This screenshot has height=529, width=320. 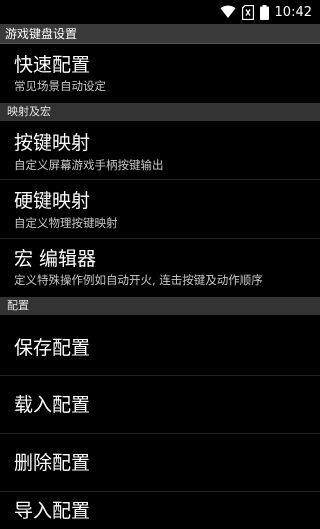 I want to click on section-header-label: 配置, so click(x=18, y=305).